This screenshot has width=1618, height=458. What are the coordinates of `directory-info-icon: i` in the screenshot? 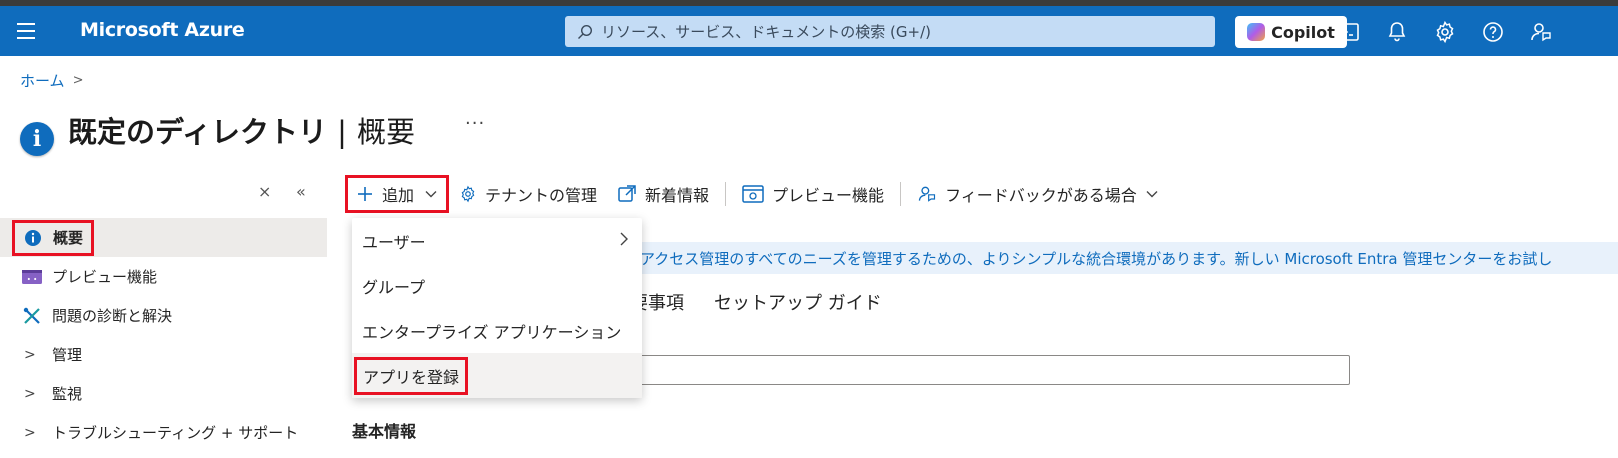 It's located at (37, 139).